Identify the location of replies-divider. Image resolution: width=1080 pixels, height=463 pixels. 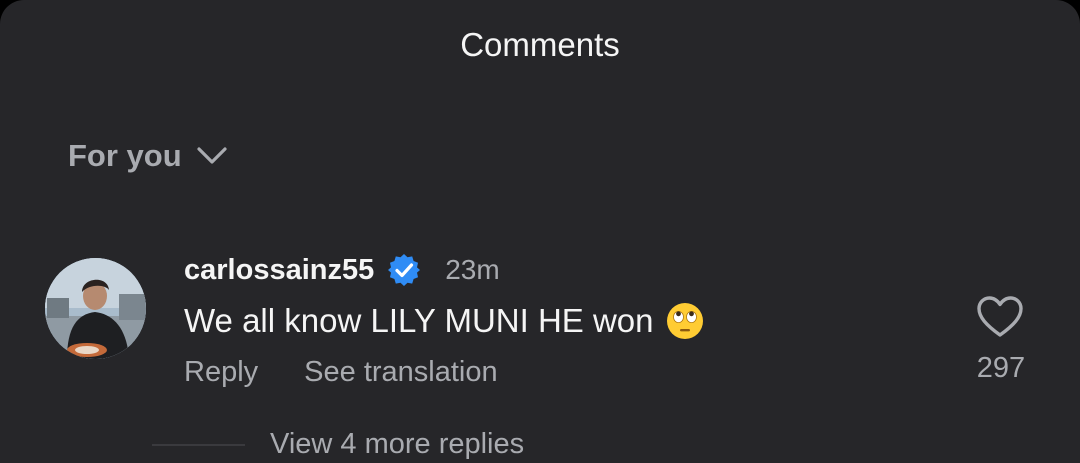
(198, 445).